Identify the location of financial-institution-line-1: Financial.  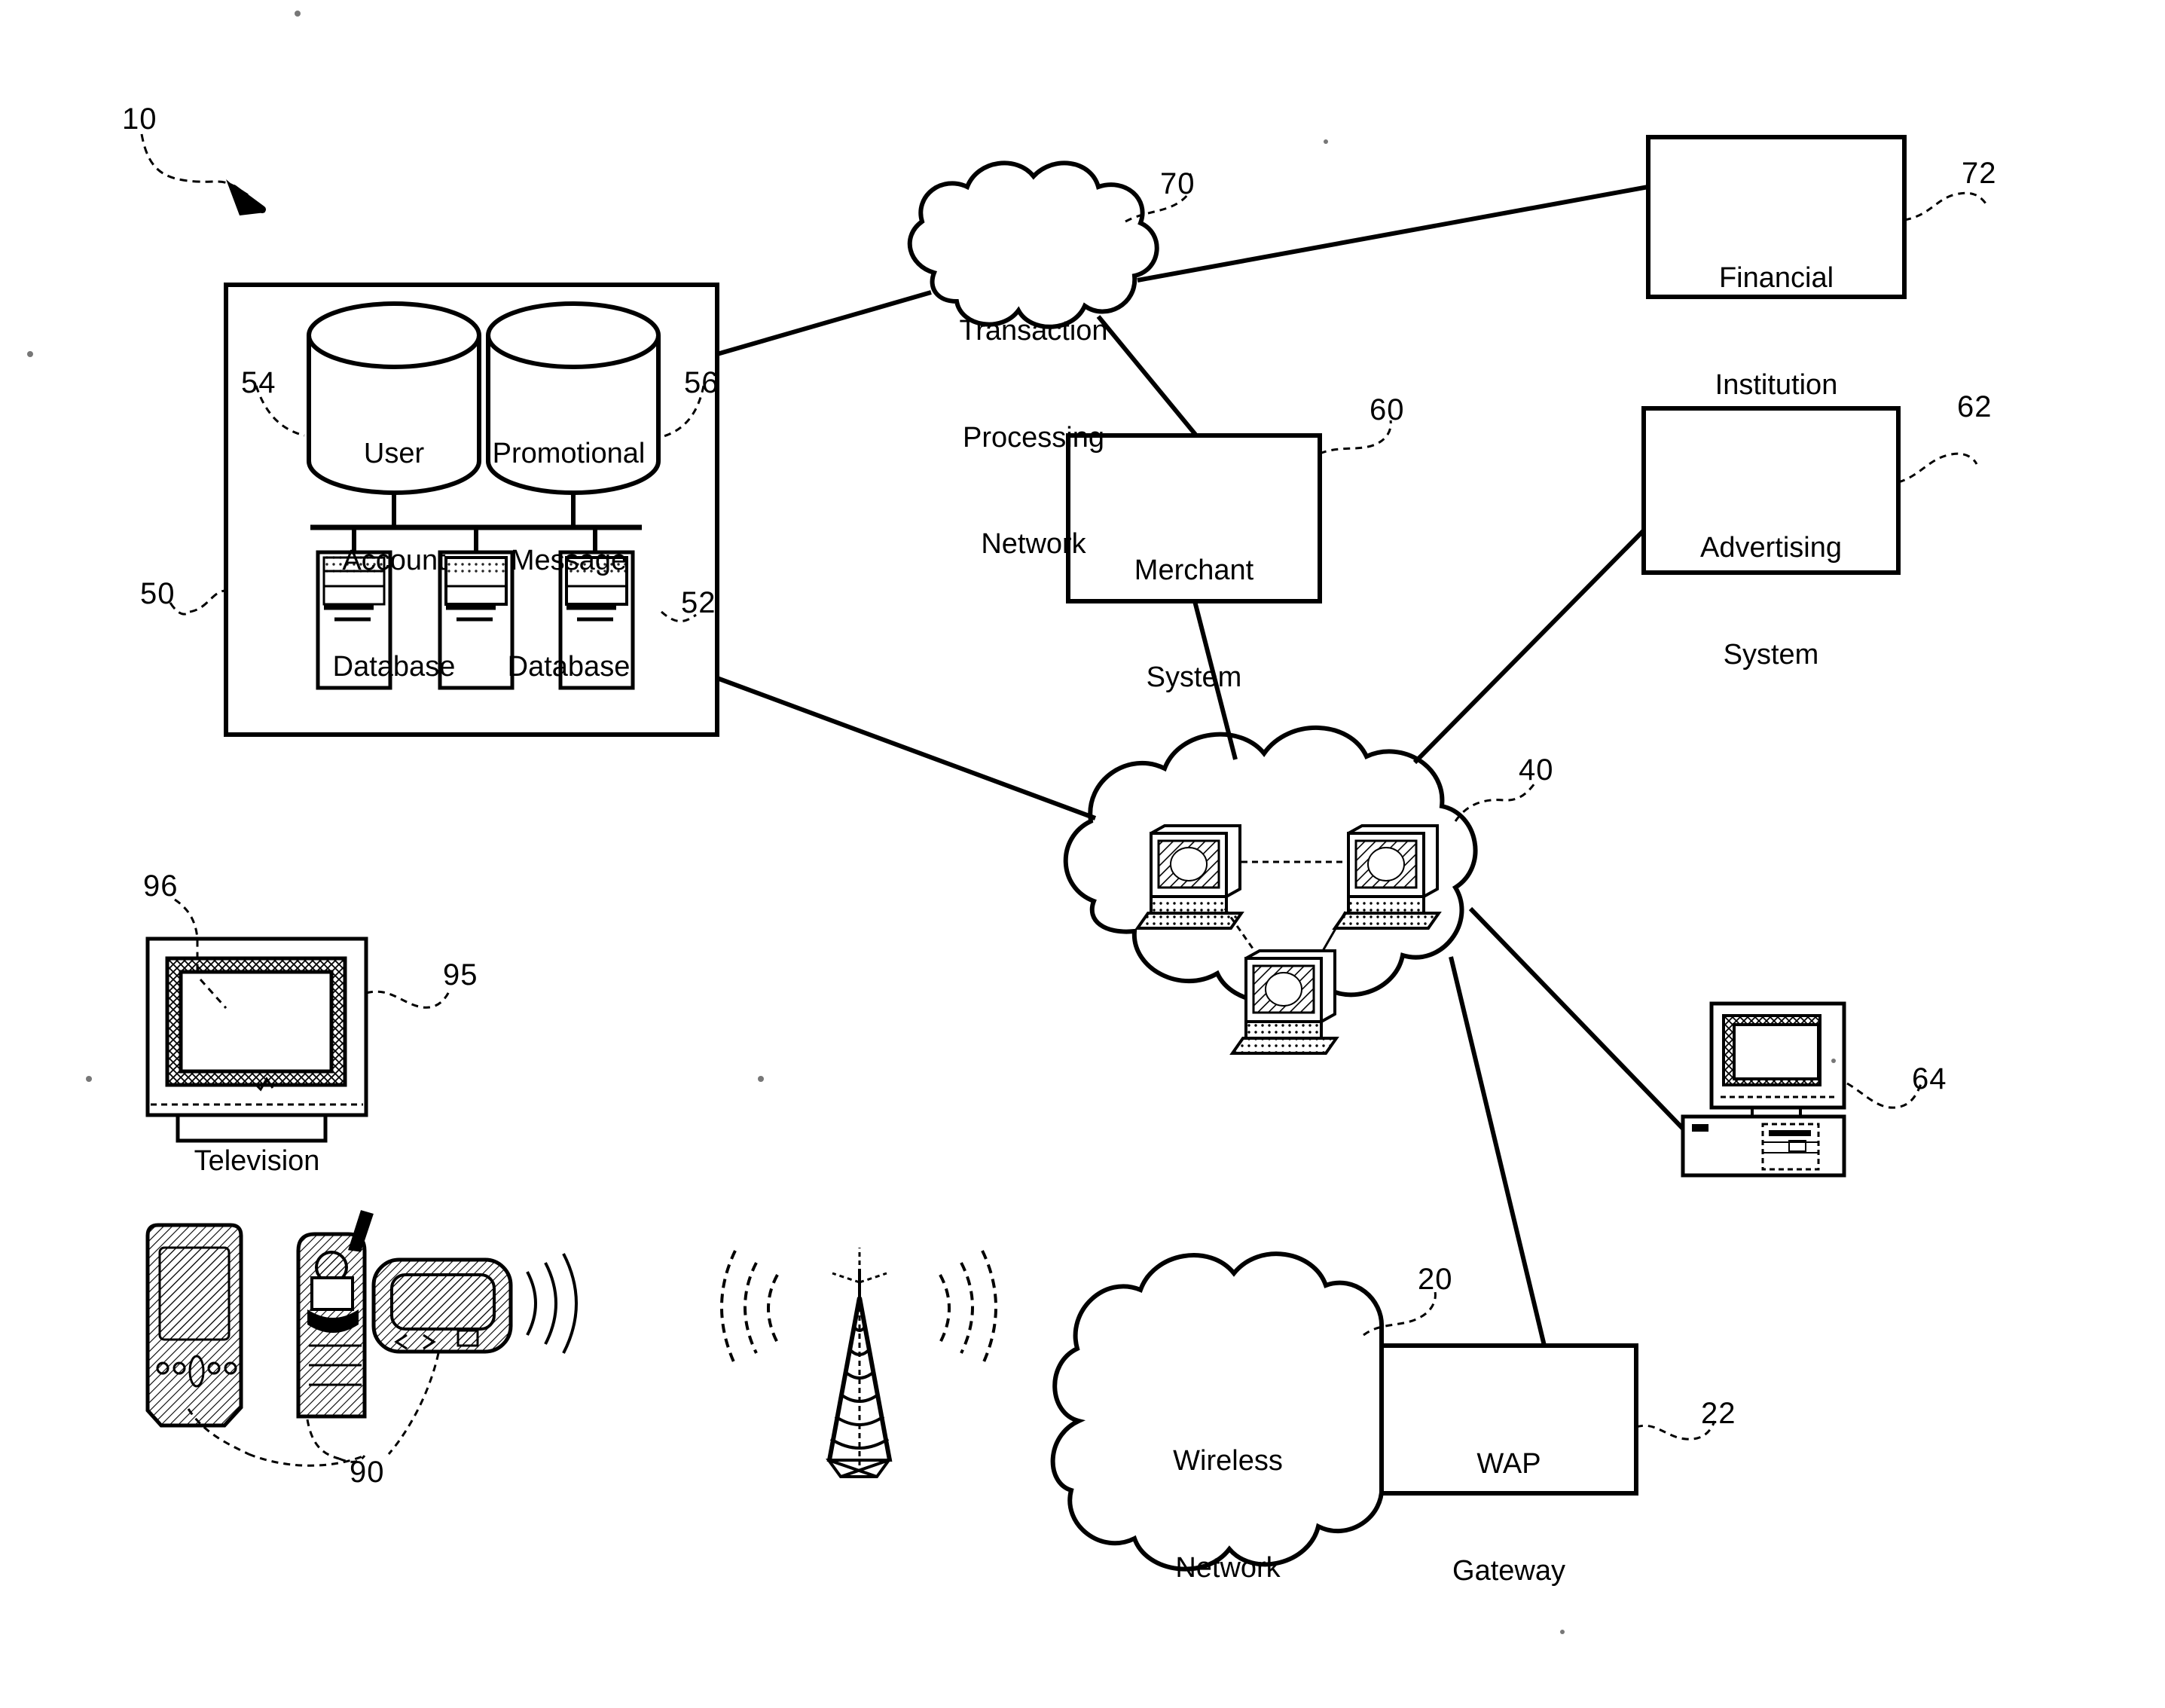
(1776, 278).